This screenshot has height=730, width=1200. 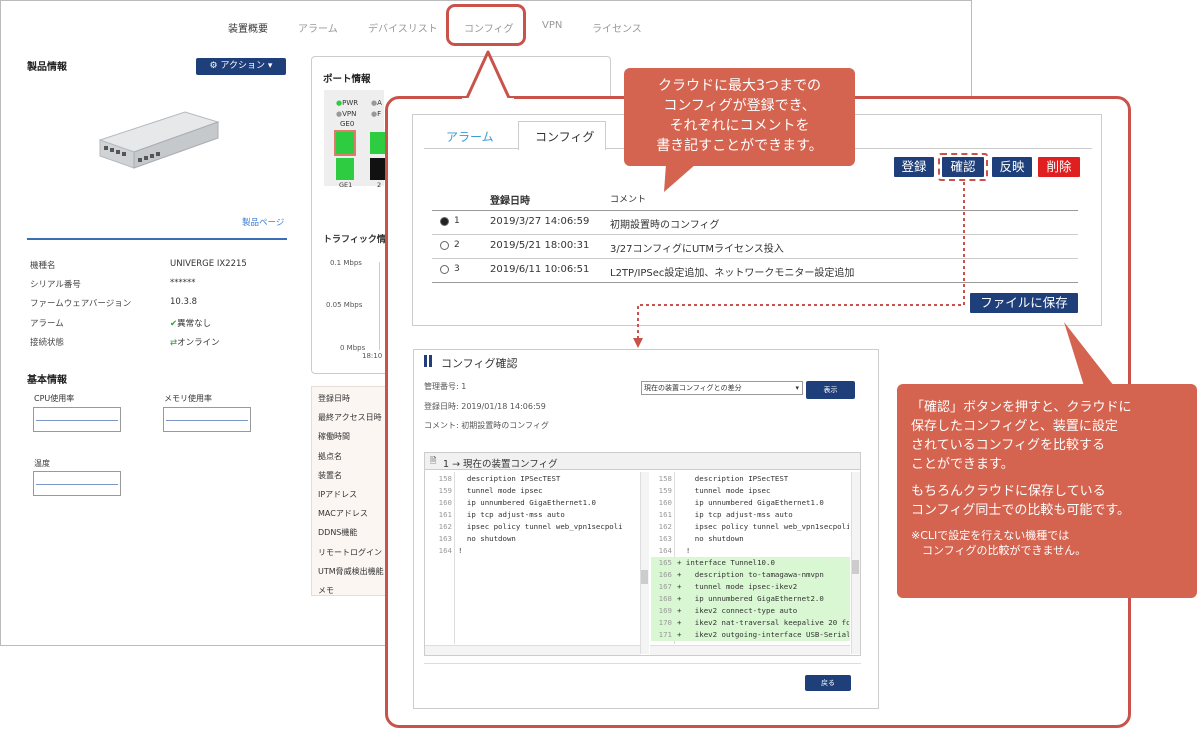 What do you see at coordinates (347, 79) in the screenshot?
I see `port-info-heading: ポート情報` at bounding box center [347, 79].